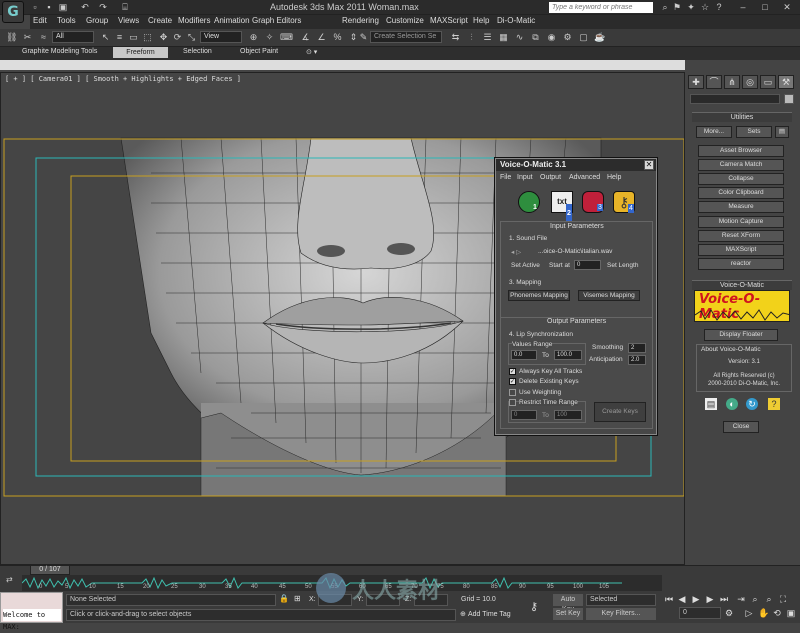  What do you see at coordinates (576, 321) in the screenshot?
I see `output-parameters-header: Output Parameters` at bounding box center [576, 321].